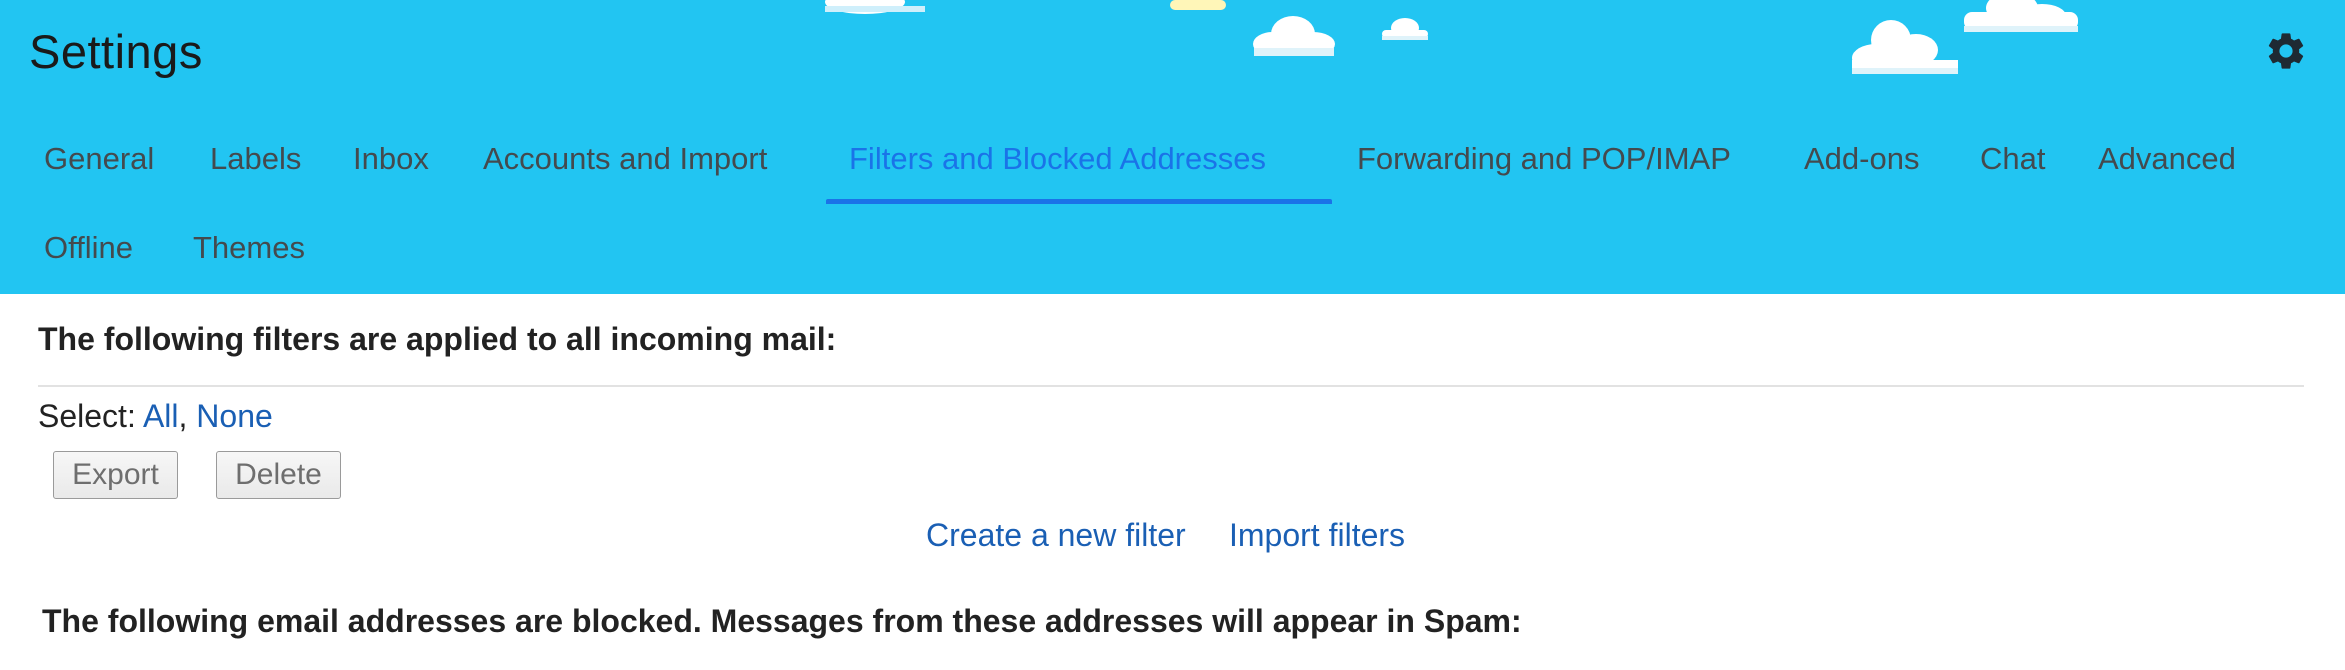  I want to click on gear-icon, so click(2286, 51).